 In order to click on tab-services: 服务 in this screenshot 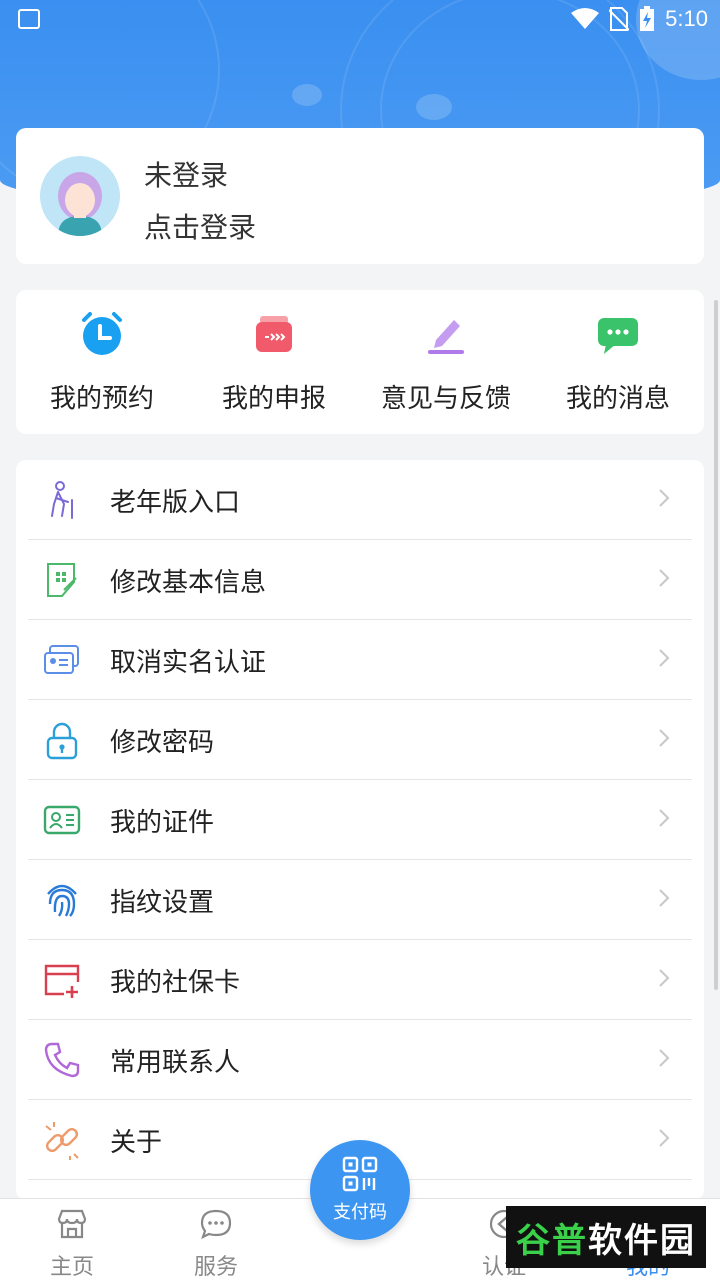, I will do `click(216, 1243)`.